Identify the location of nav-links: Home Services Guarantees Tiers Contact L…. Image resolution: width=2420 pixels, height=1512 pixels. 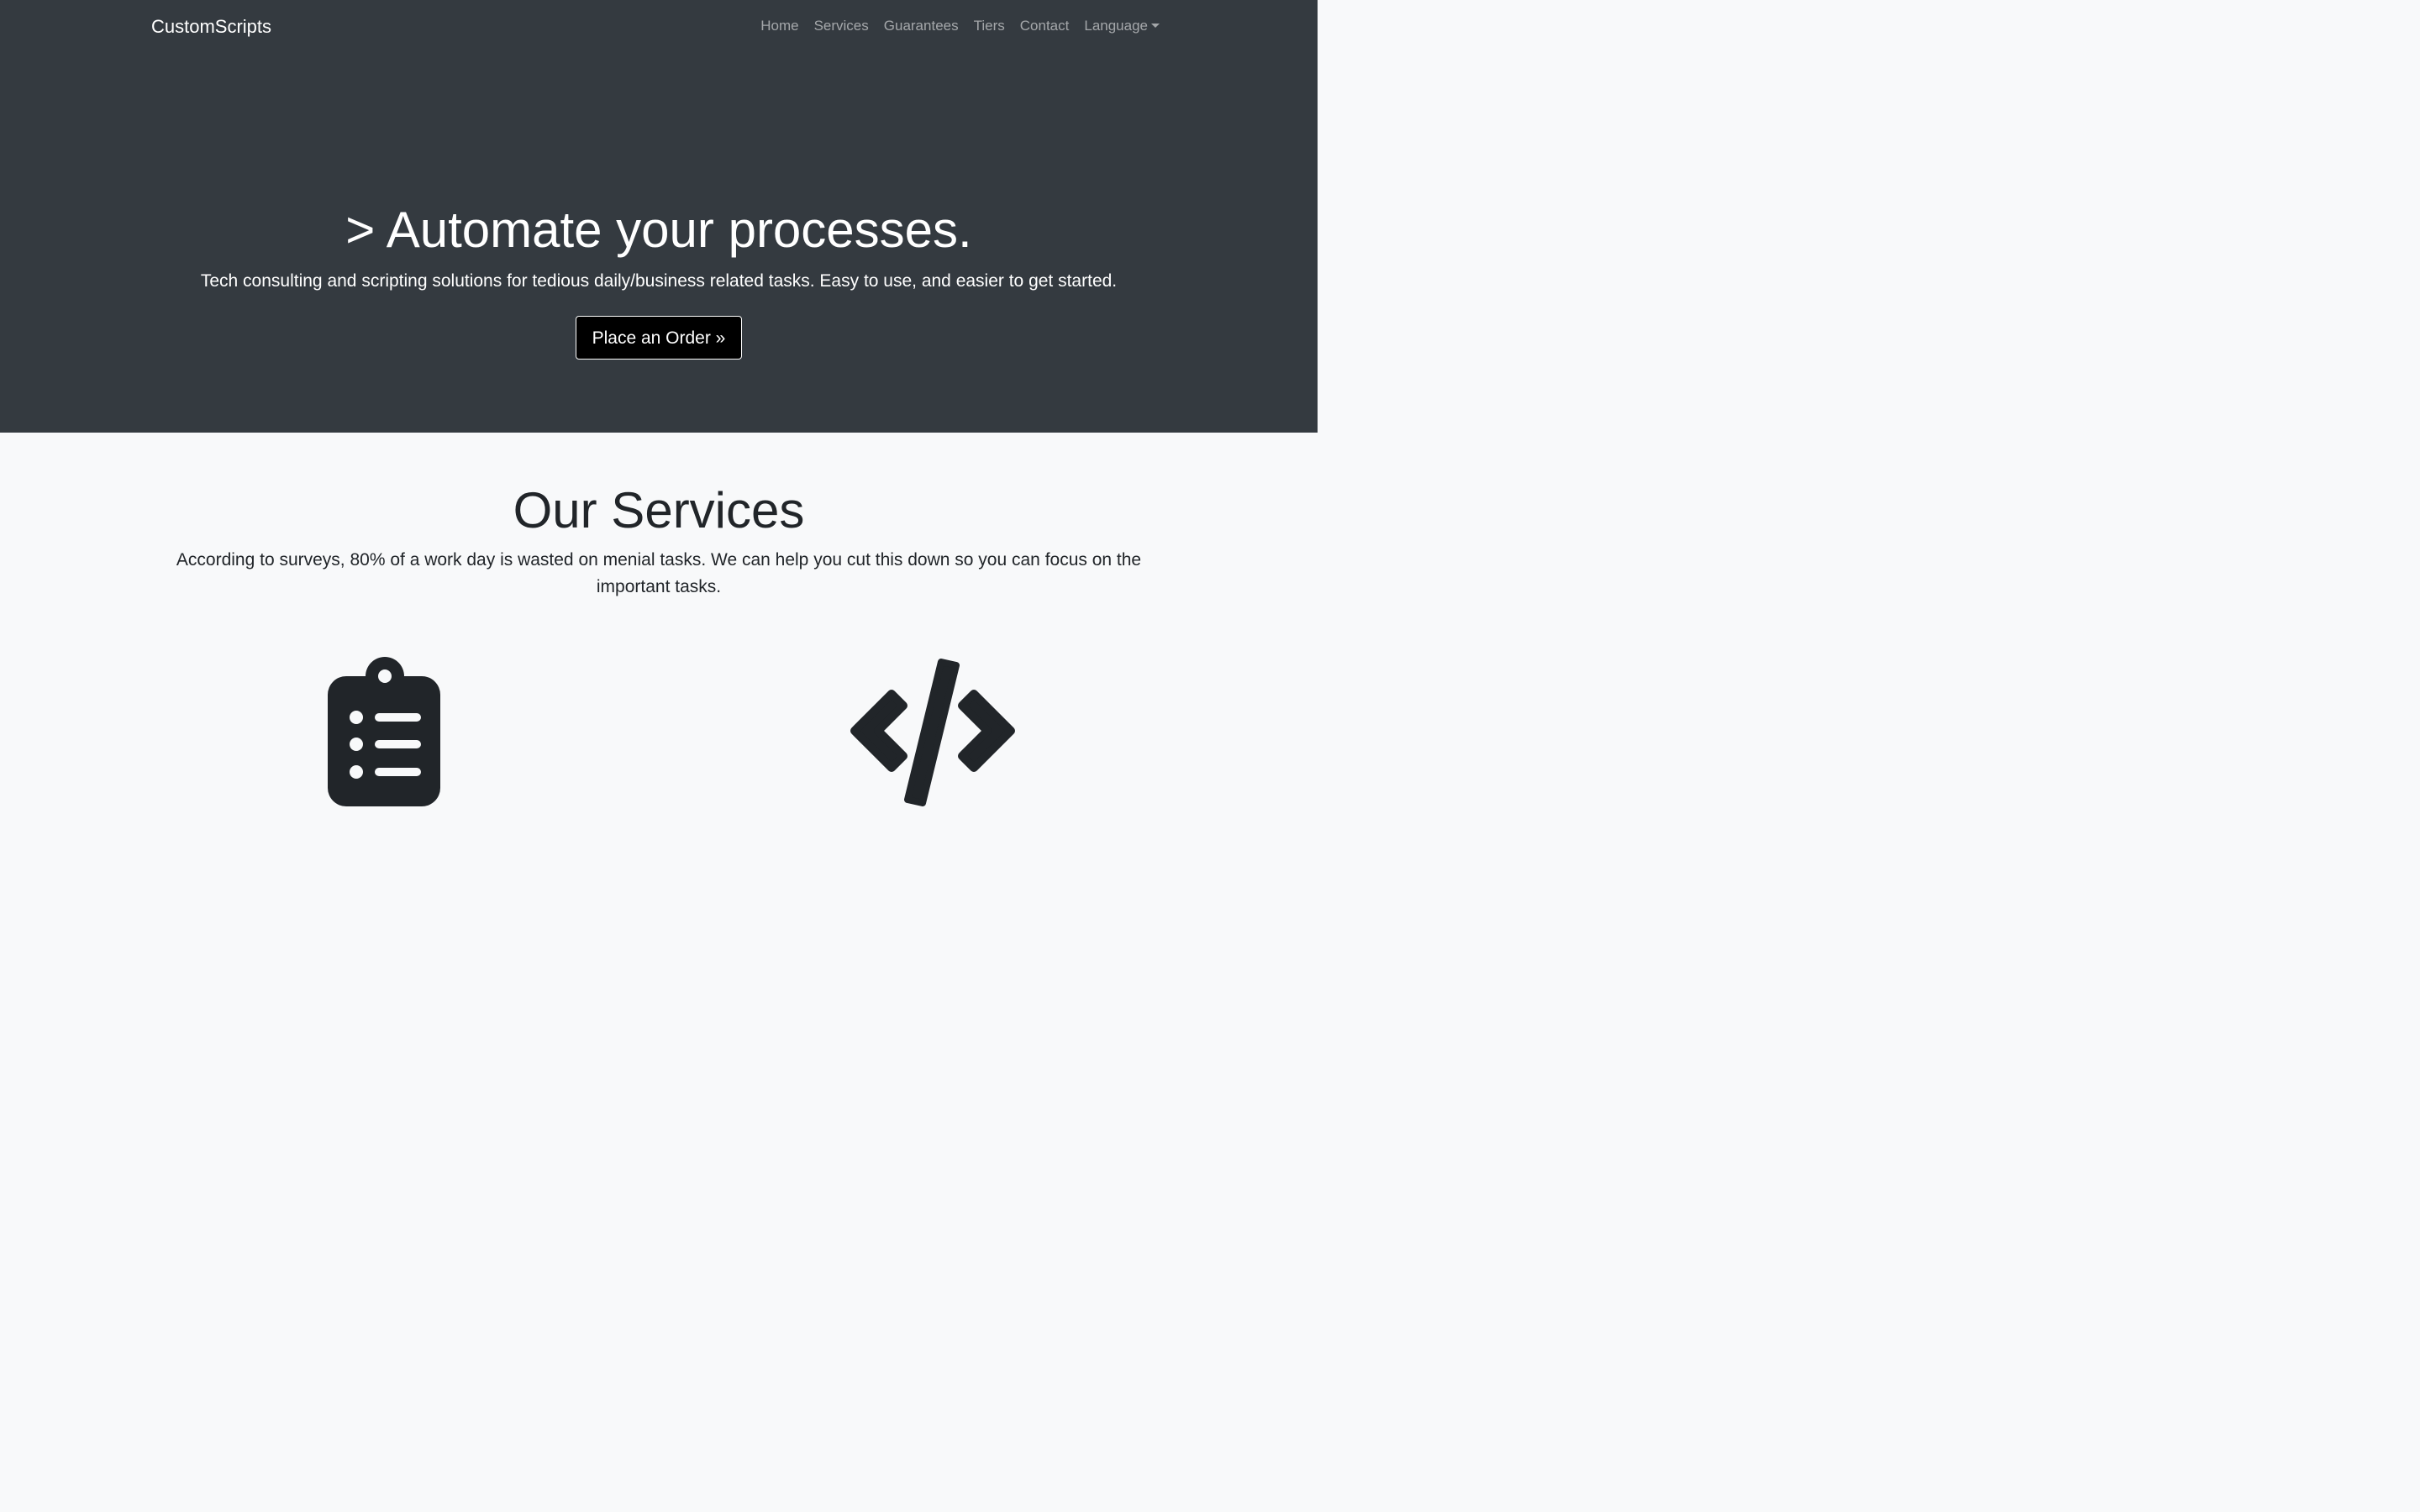
(960, 26).